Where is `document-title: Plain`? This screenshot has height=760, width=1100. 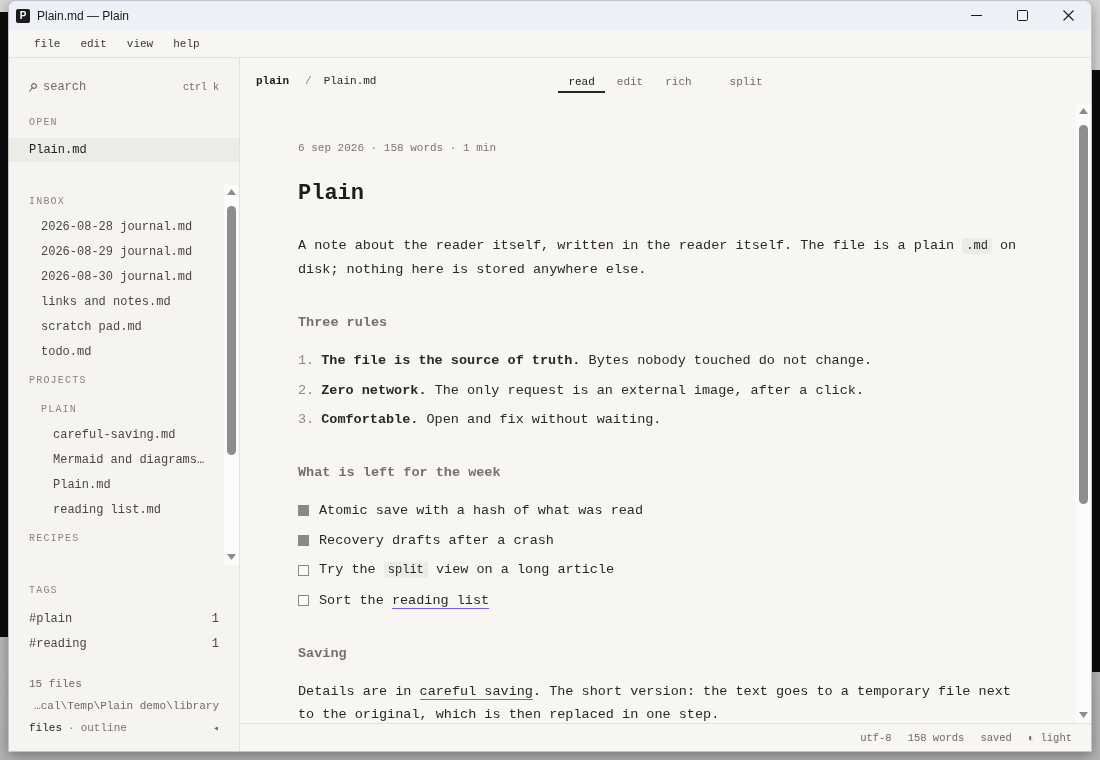 document-title: Plain is located at coordinates (331, 194).